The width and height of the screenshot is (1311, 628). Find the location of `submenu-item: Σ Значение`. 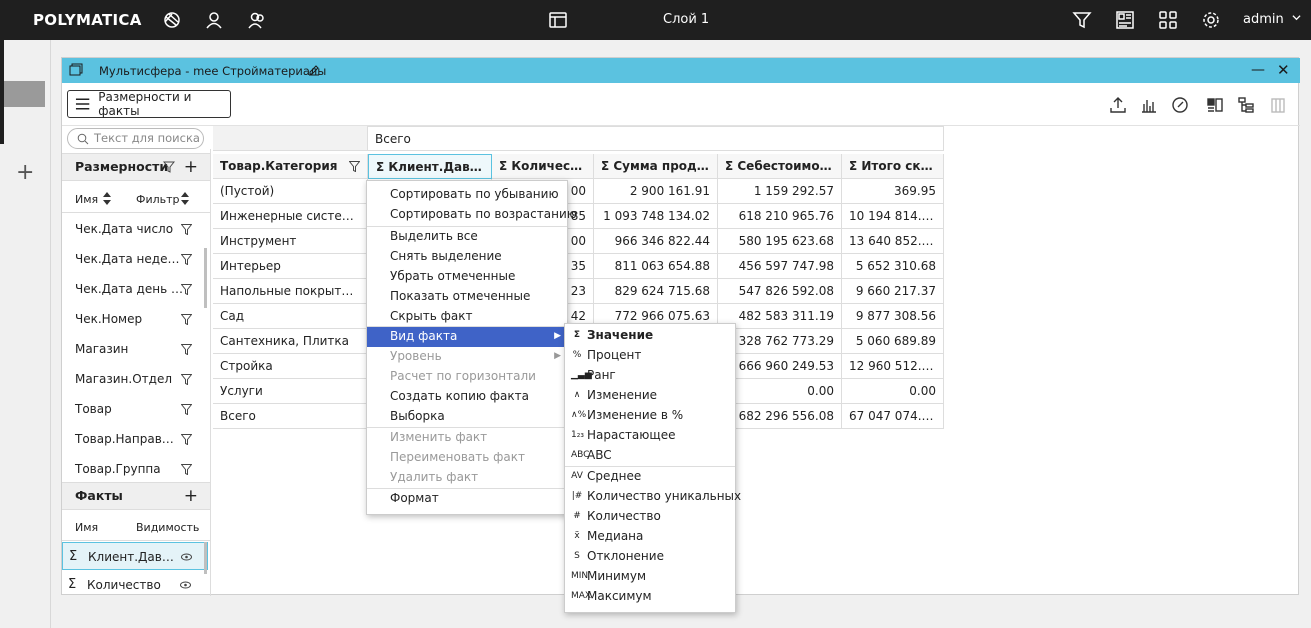

submenu-item: Σ Значение is located at coordinates (650, 336).